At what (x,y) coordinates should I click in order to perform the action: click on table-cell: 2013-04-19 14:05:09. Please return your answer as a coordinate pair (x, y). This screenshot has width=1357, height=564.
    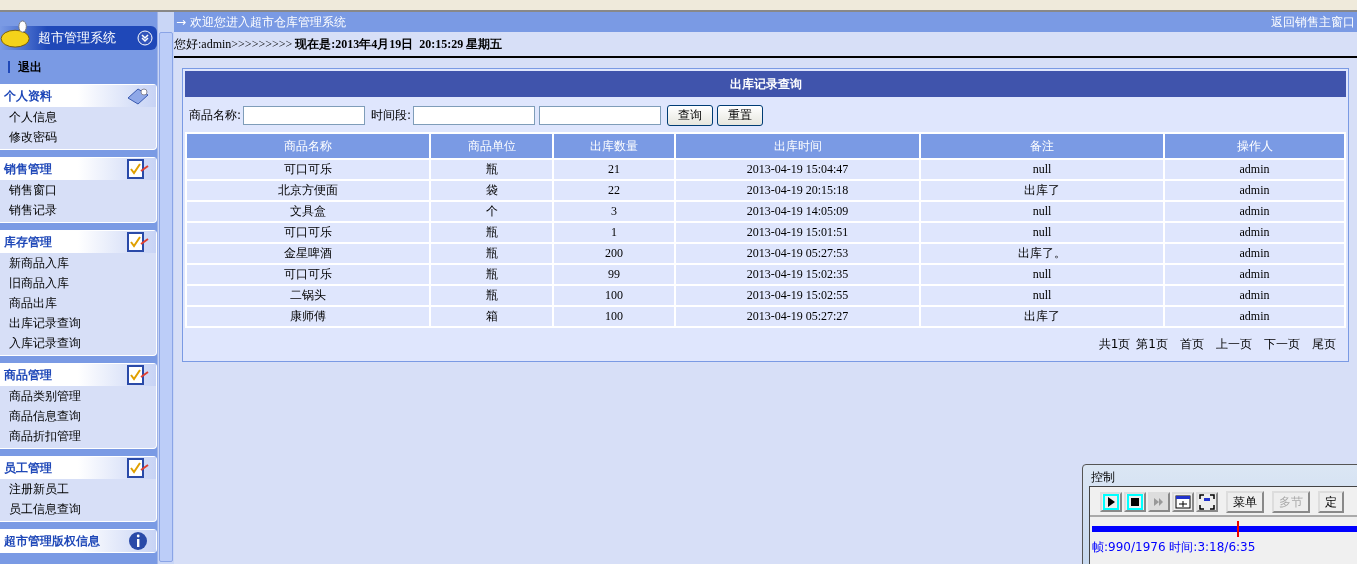
    Looking at the image, I should click on (797, 211).